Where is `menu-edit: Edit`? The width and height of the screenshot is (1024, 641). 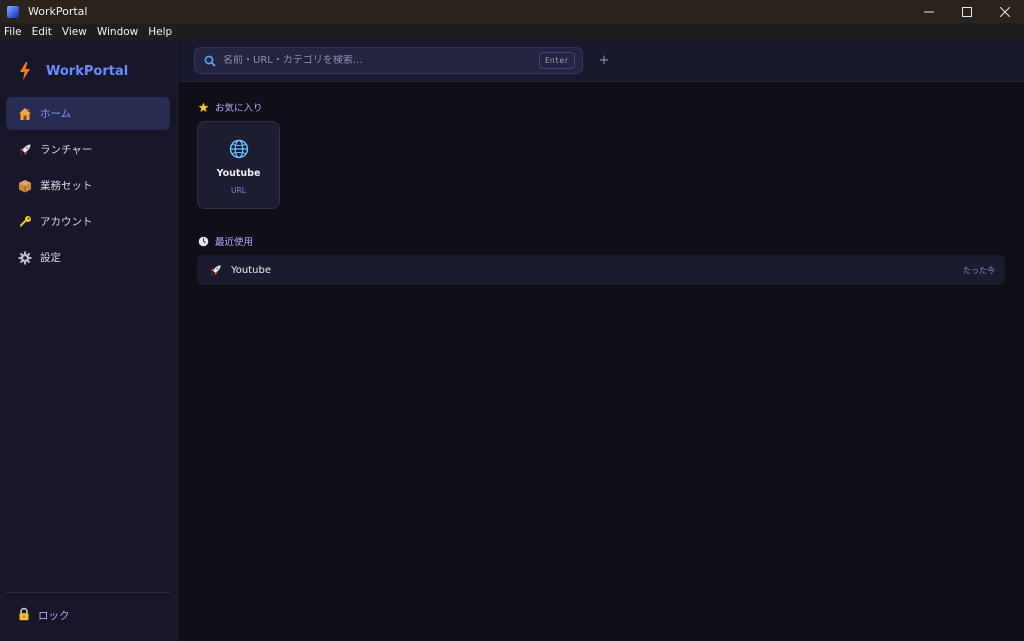 menu-edit: Edit is located at coordinates (42, 32).